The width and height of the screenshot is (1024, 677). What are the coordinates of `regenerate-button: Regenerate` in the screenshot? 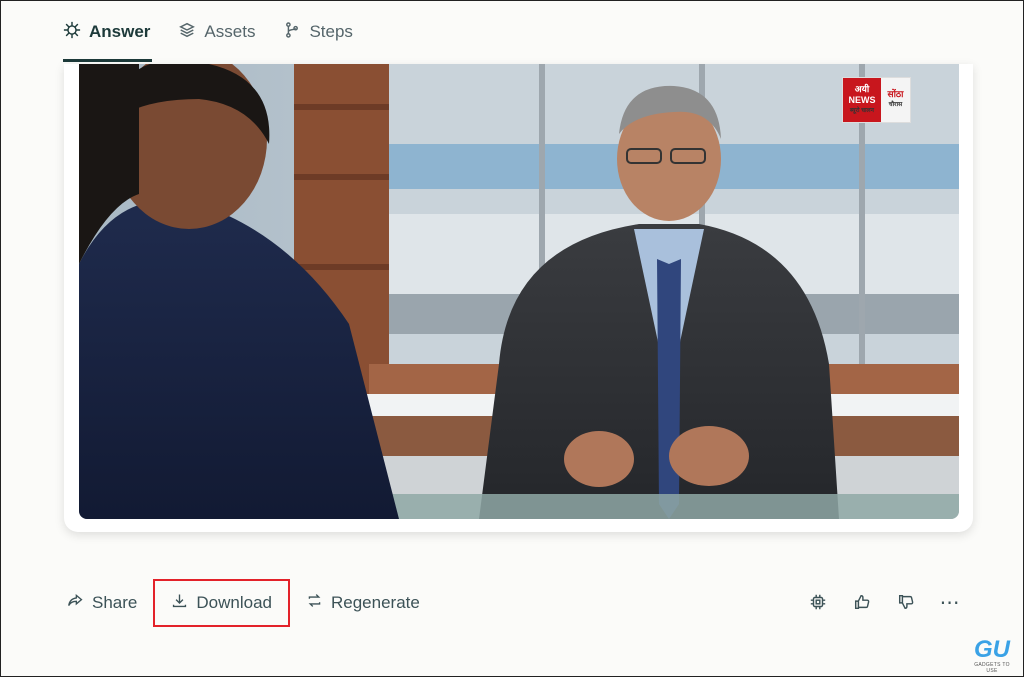 It's located at (363, 603).